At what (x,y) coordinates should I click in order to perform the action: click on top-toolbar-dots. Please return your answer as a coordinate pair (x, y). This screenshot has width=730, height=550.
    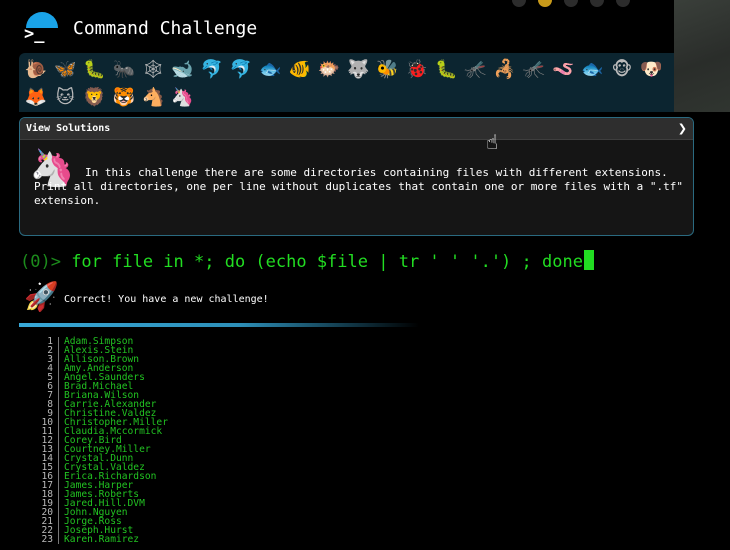
    Looking at the image, I should click on (577, 5).